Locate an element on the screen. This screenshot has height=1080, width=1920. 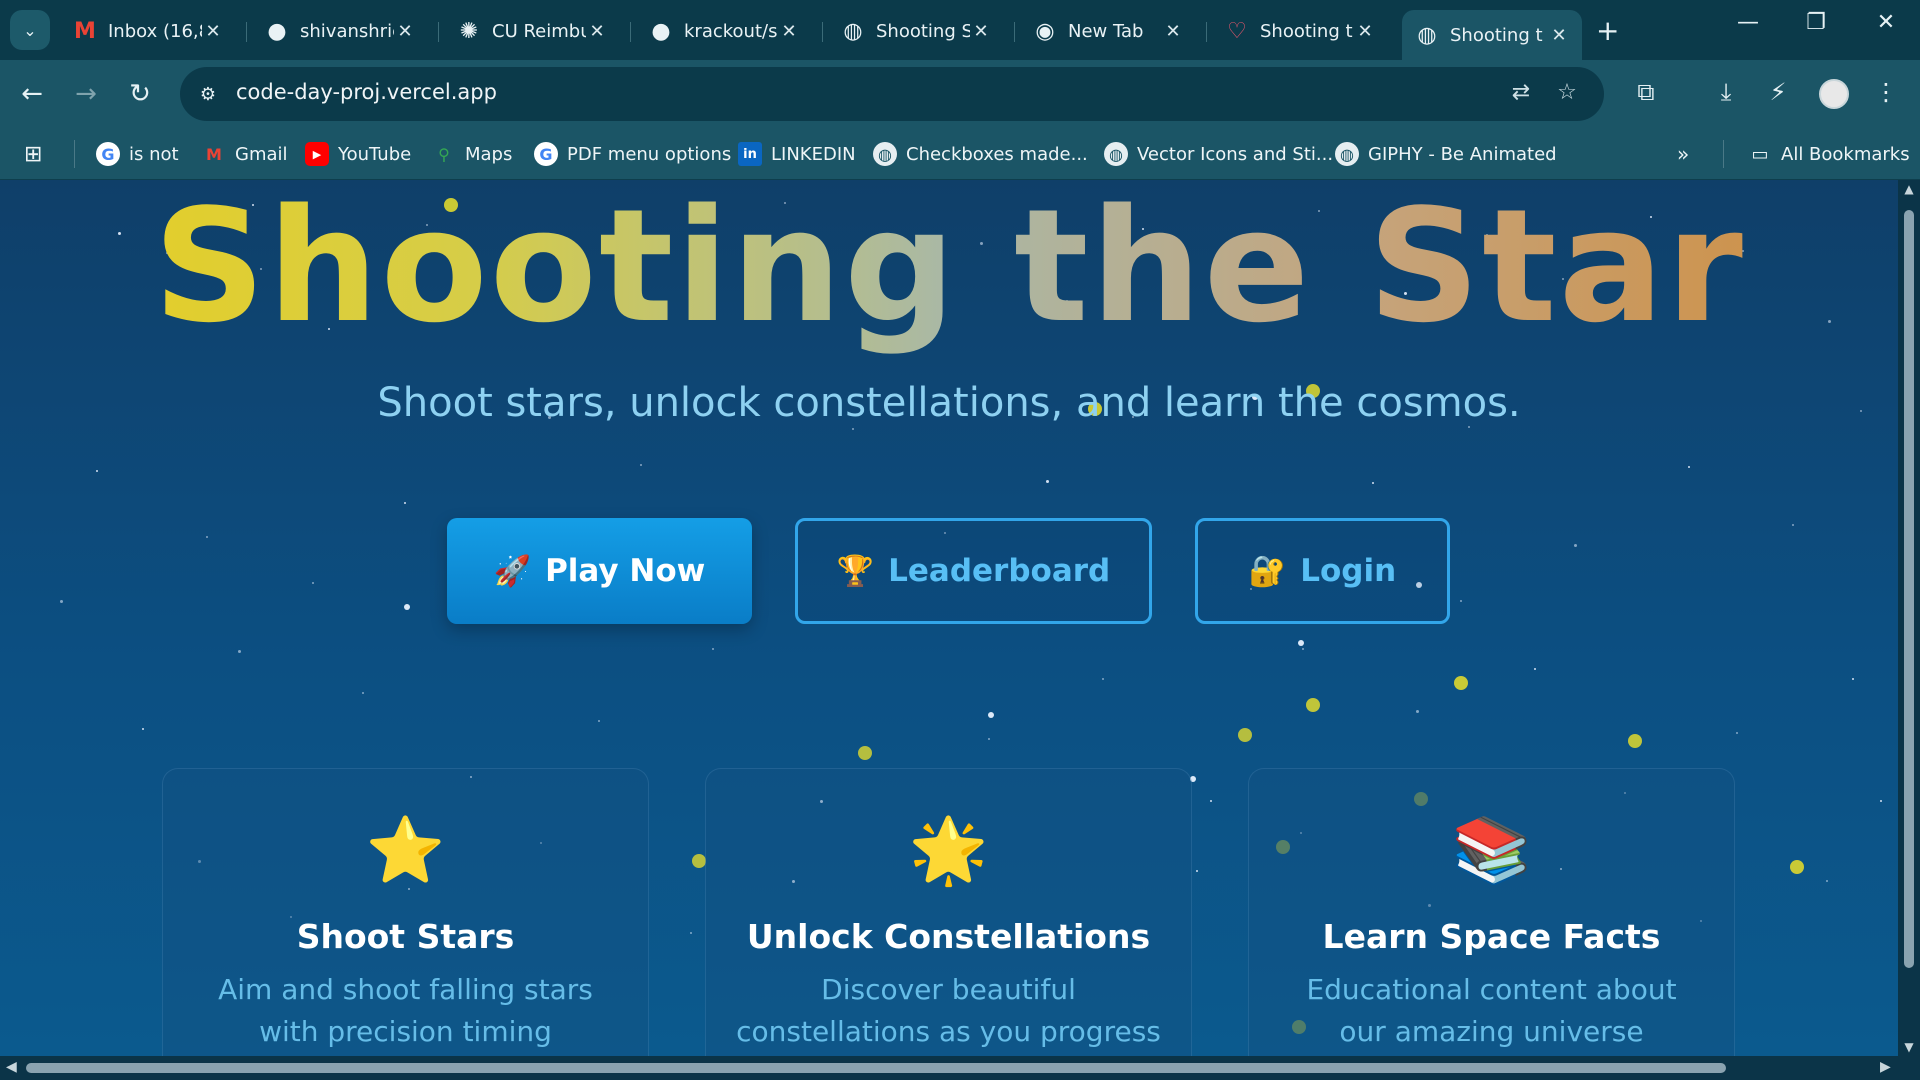
tab-search-button: ⌄ is located at coordinates (30, 30).